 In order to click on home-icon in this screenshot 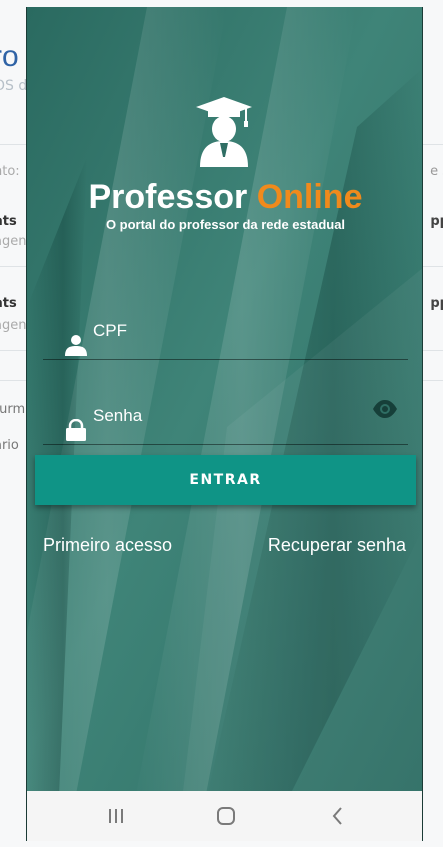, I will do `click(226, 816)`.